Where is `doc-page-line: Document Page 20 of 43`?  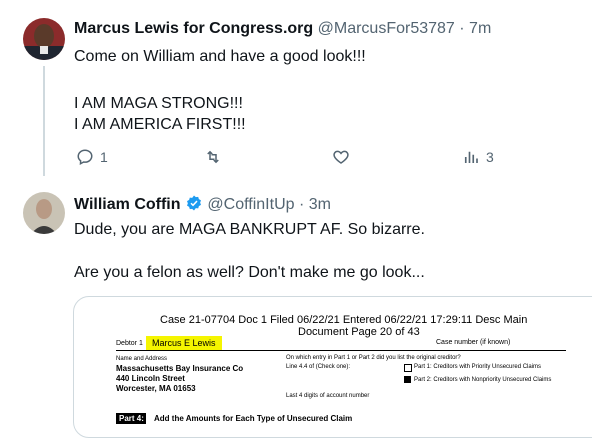 doc-page-line: Document Page 20 of 43 is located at coordinates (359, 332).